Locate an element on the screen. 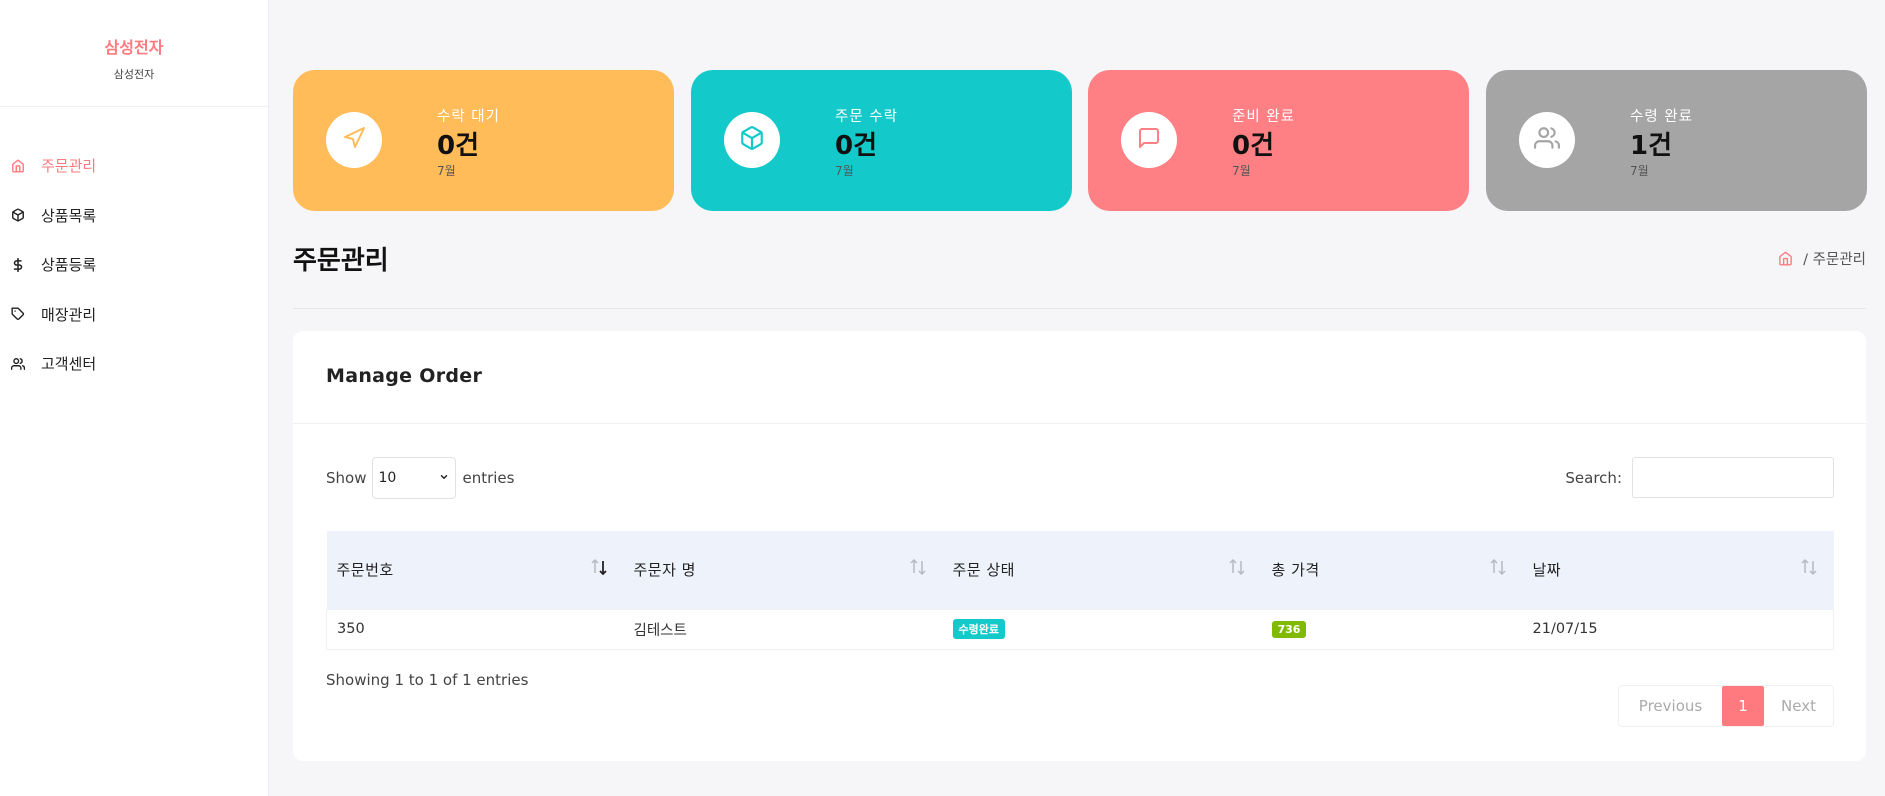 Image resolution: width=1885 pixels, height=796 pixels. card-value: 1건 is located at coordinates (1651, 146).